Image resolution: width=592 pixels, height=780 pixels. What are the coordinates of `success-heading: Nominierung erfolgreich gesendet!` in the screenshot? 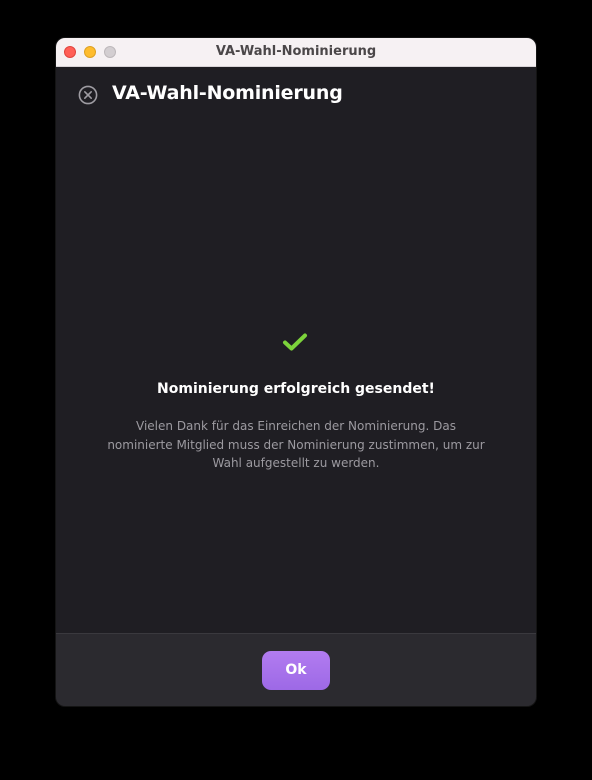 It's located at (296, 389).